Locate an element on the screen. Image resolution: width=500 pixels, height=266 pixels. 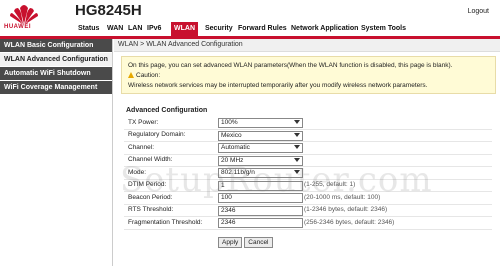
nav-wan: WAN is located at coordinates (115, 29).